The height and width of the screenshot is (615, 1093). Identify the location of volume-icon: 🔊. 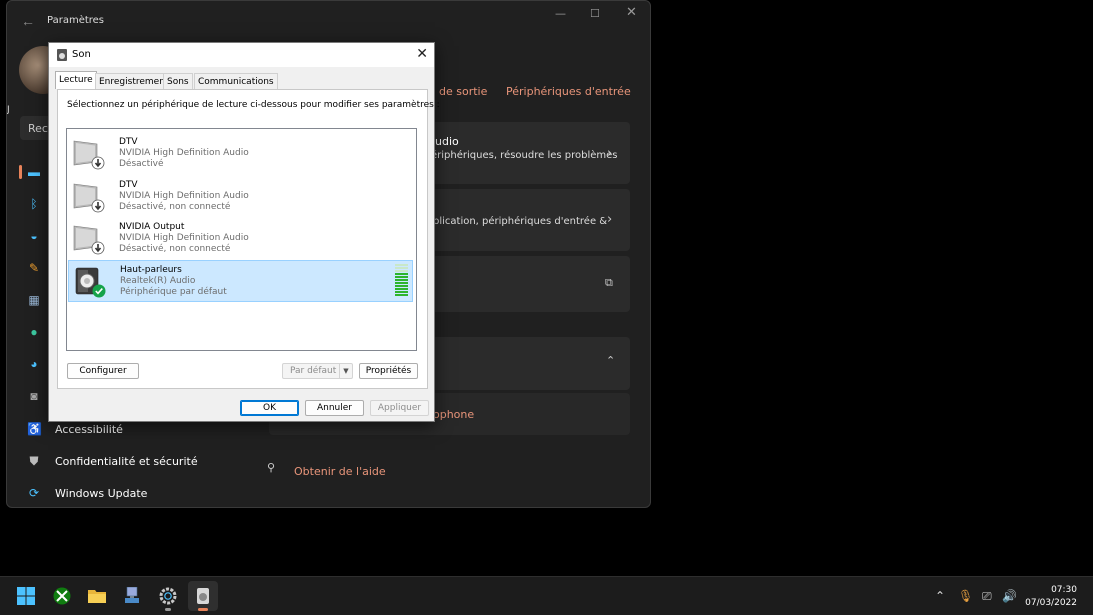
(1009, 596).